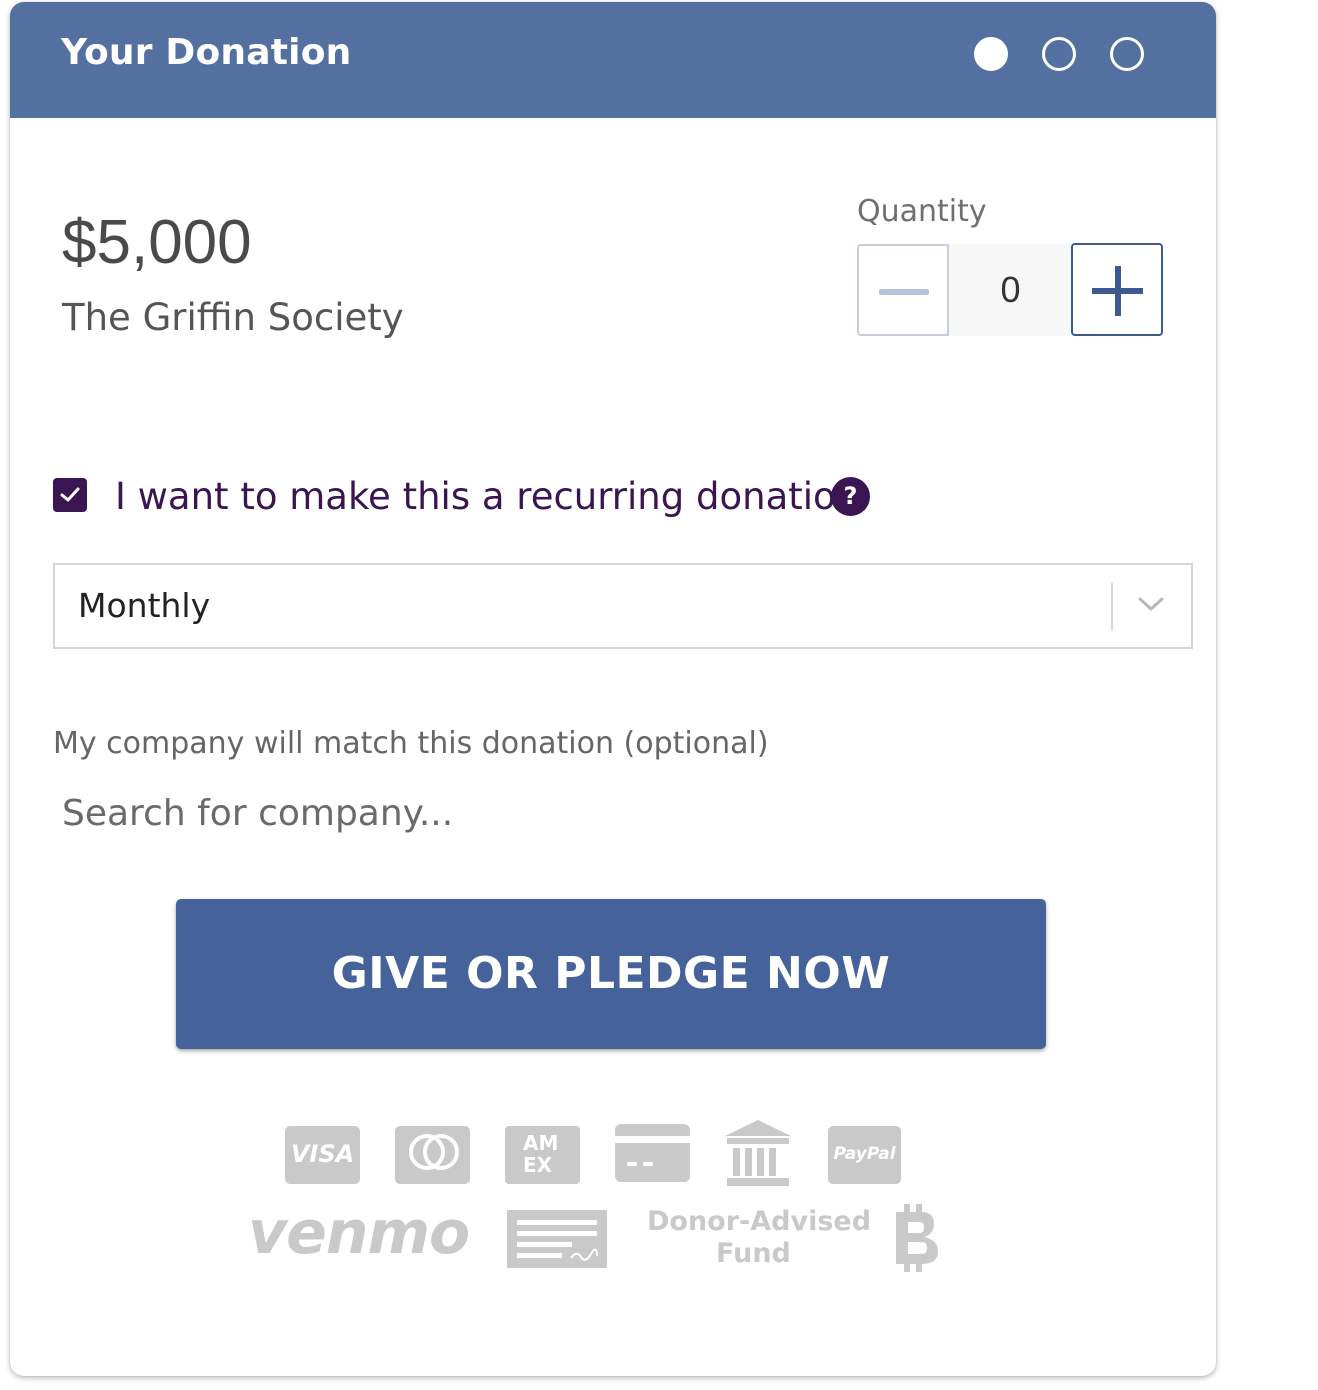 This screenshot has width=1318, height=1390. What do you see at coordinates (623, 606) in the screenshot?
I see `frequency-select: Monthly` at bounding box center [623, 606].